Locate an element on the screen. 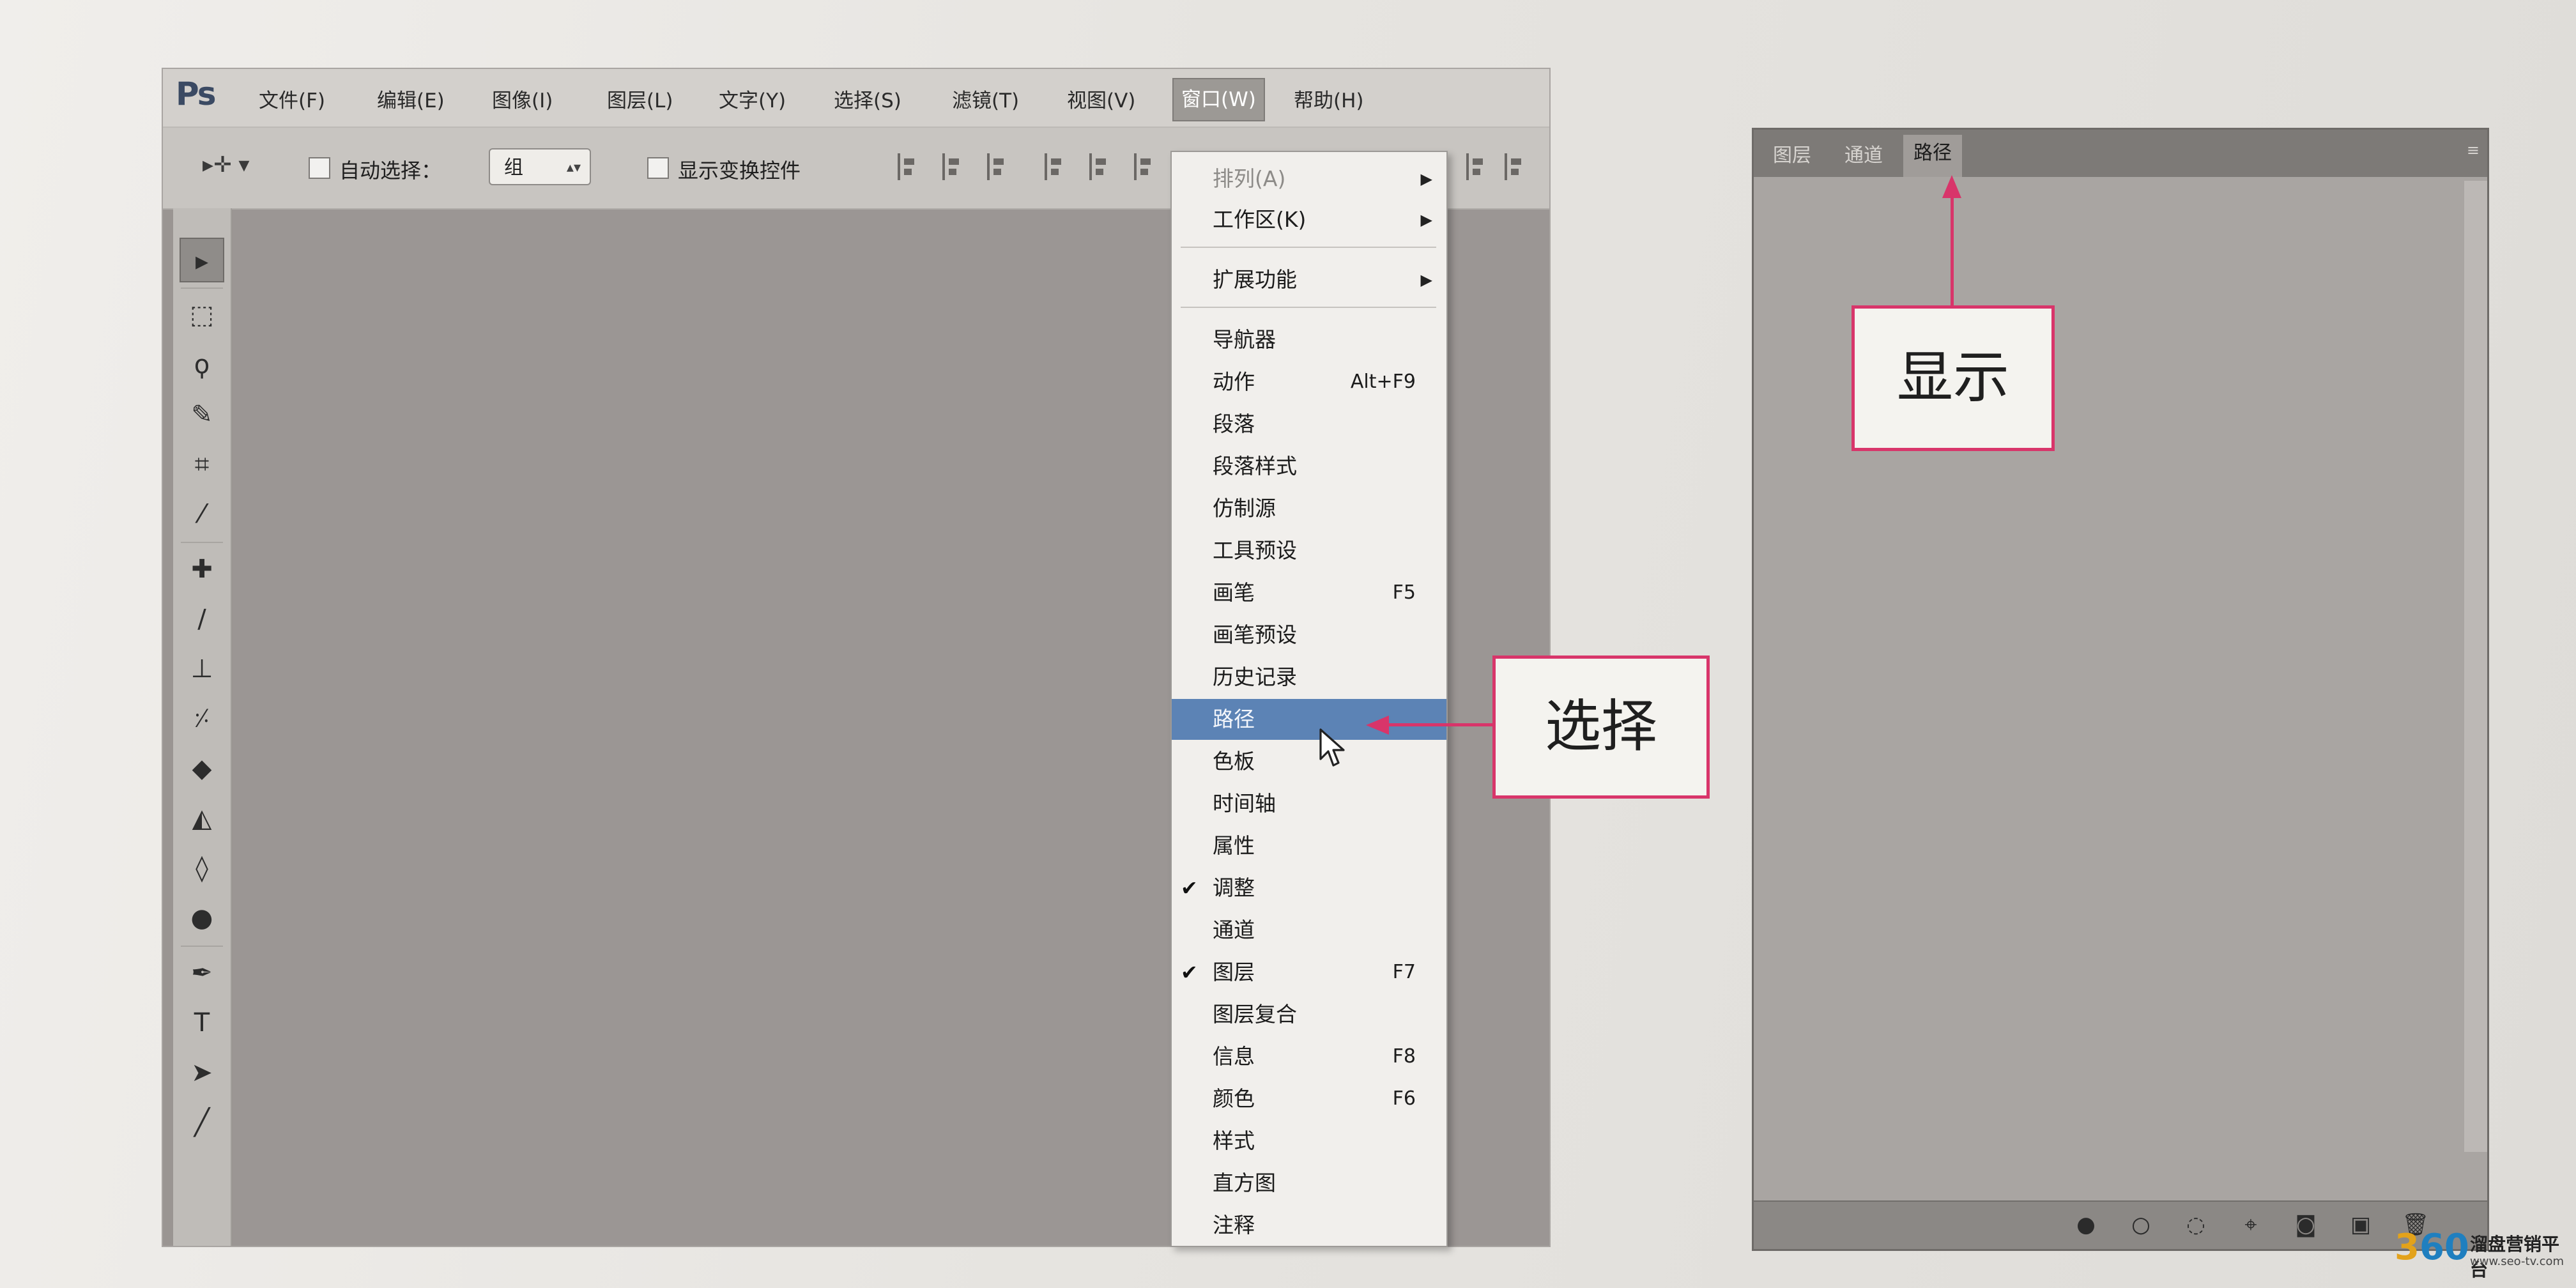 This screenshot has width=2576, height=1288. panel-footer: ● ○ ◌ ⌖ ◙ ▣ 🗑 is located at coordinates (2120, 1224).